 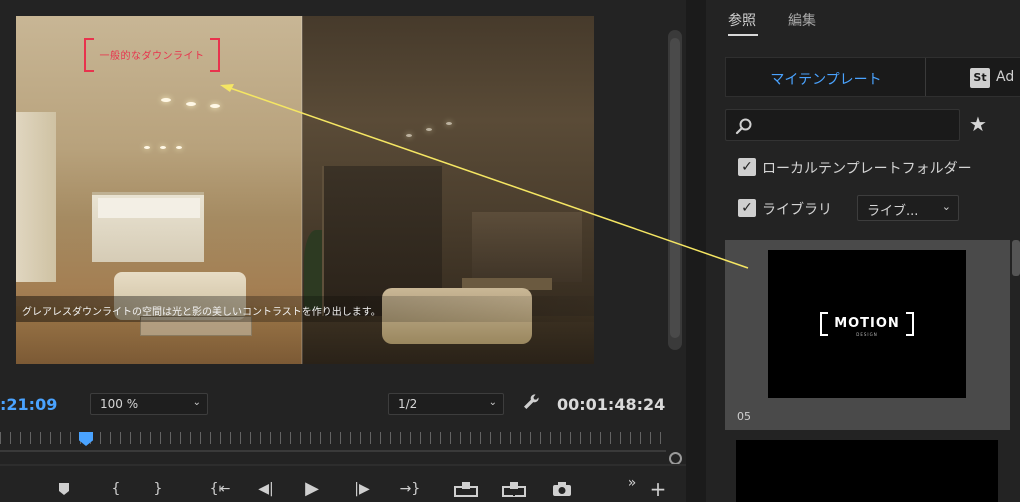 What do you see at coordinates (343, 488) in the screenshot?
I see `transport-controls: { } {⇤ ◀| ▶ |▶ →} » +` at bounding box center [343, 488].